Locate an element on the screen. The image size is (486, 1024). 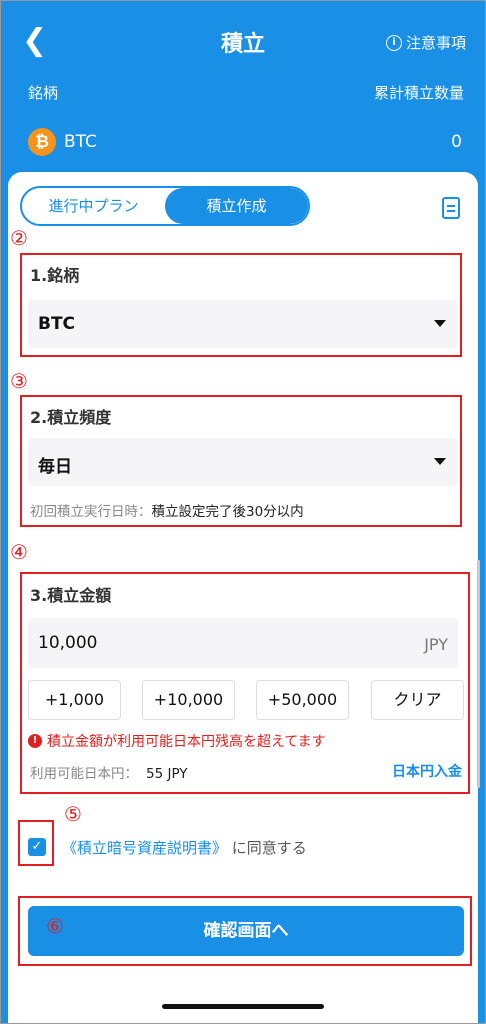
amount-input: 10,000 JPY is located at coordinates (243, 643).